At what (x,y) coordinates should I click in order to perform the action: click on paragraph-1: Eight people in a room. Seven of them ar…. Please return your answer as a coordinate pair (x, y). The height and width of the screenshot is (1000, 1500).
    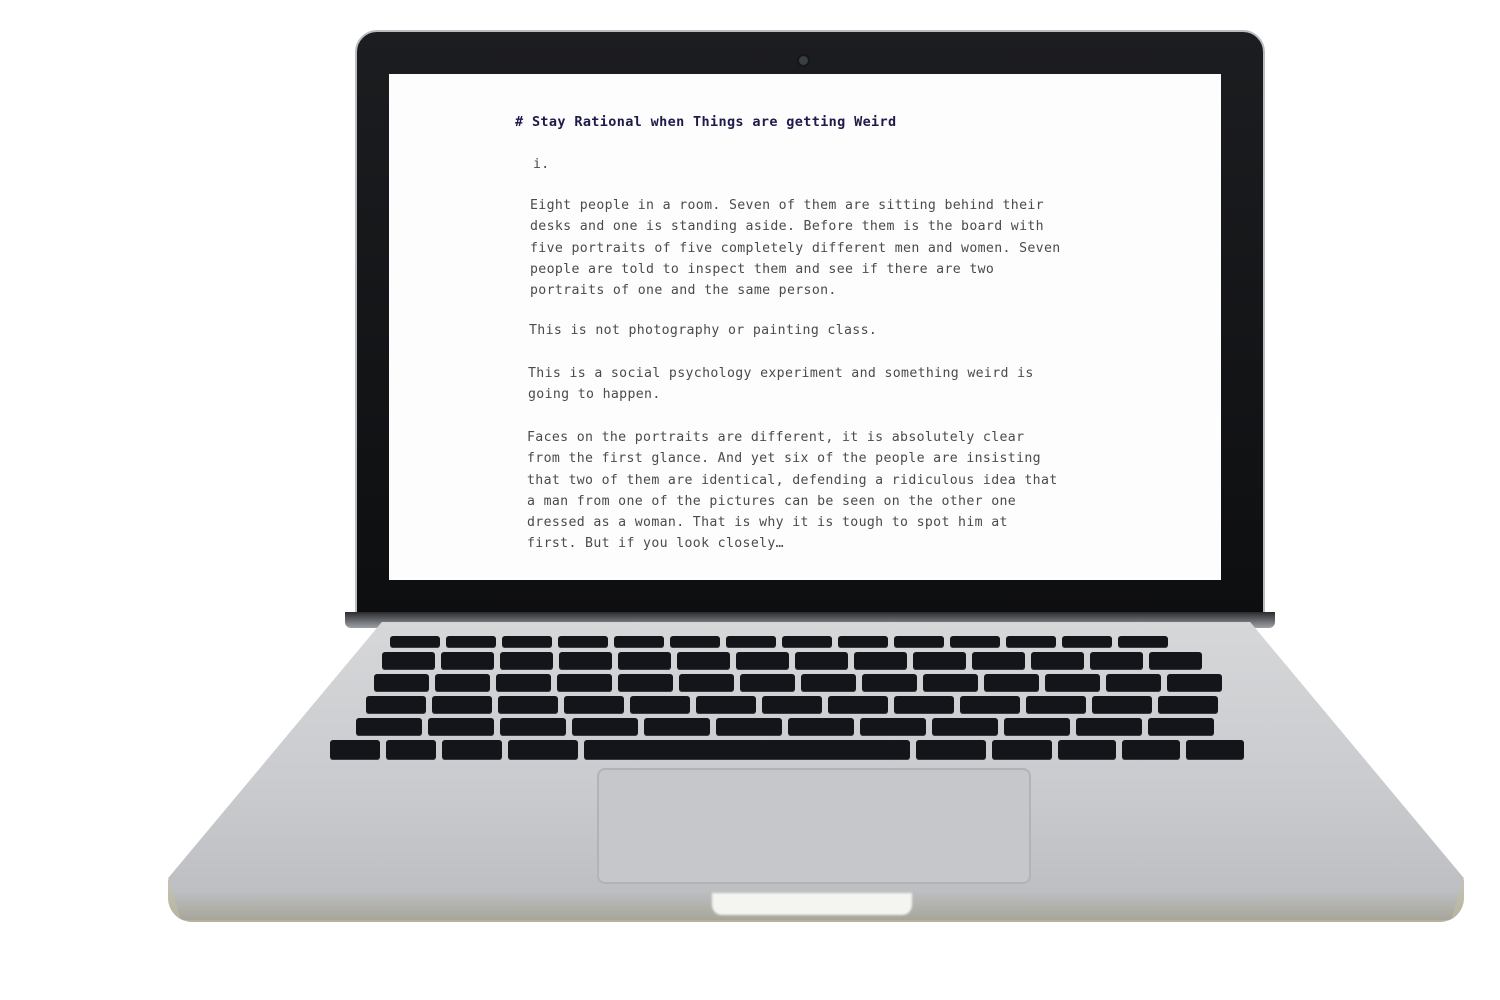
    Looking at the image, I should click on (795, 248).